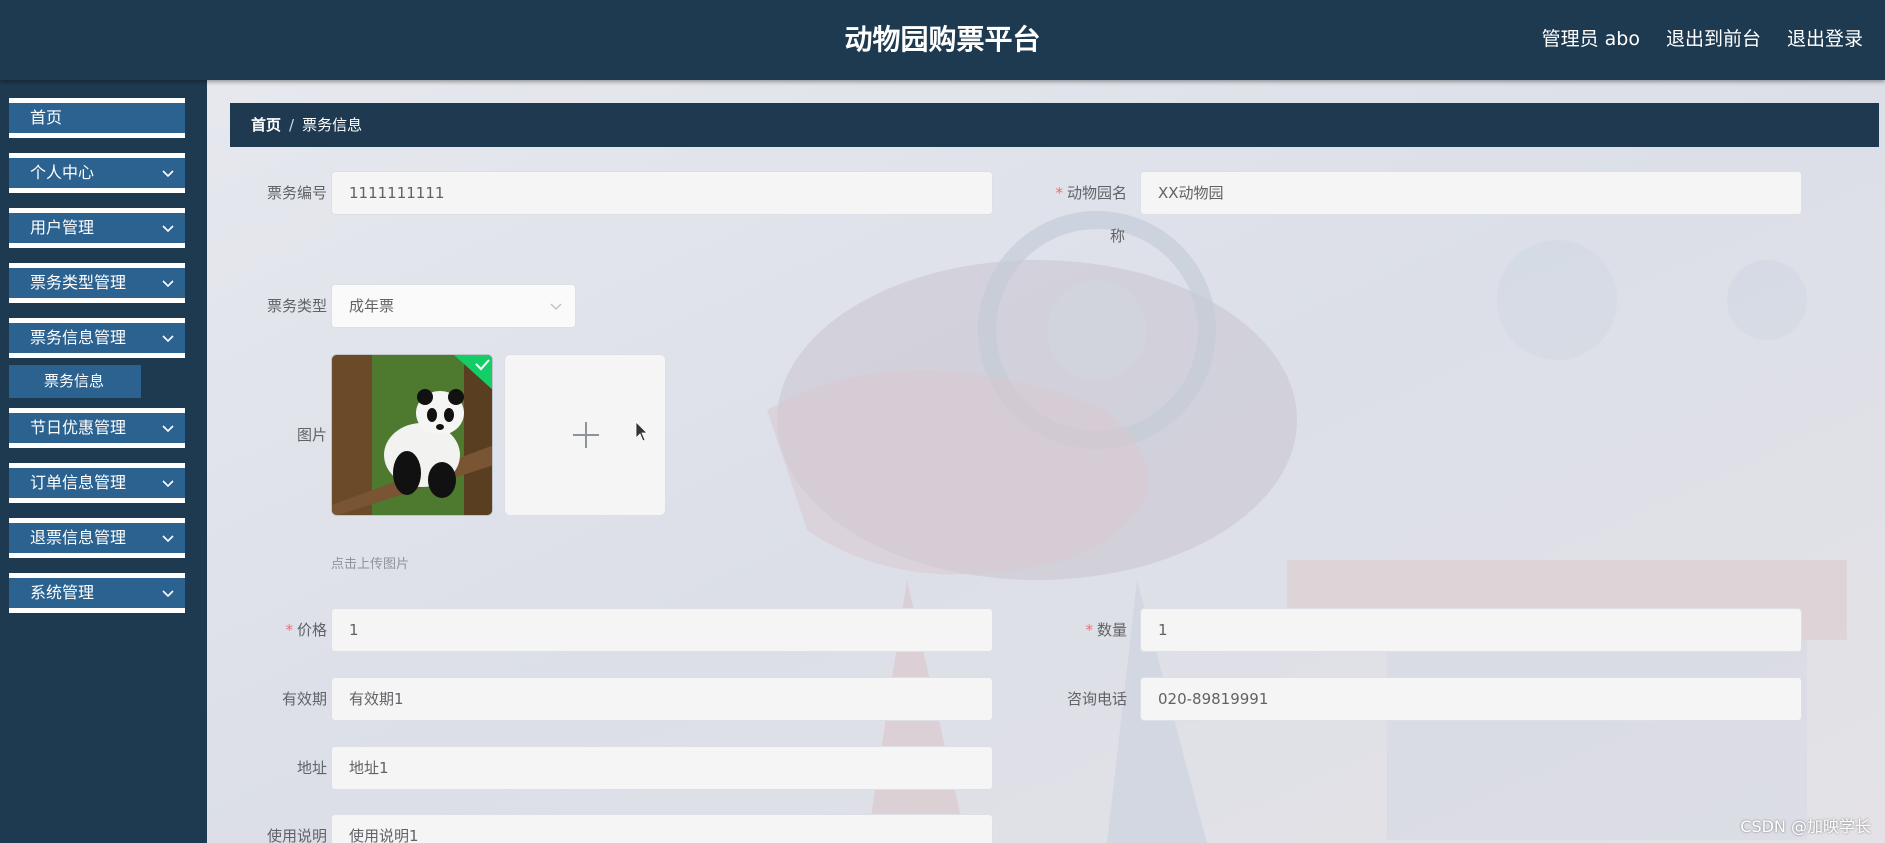 The image size is (1885, 843). What do you see at coordinates (1713, 39) in the screenshot?
I see `exit-to-front-link: 退出到前台` at bounding box center [1713, 39].